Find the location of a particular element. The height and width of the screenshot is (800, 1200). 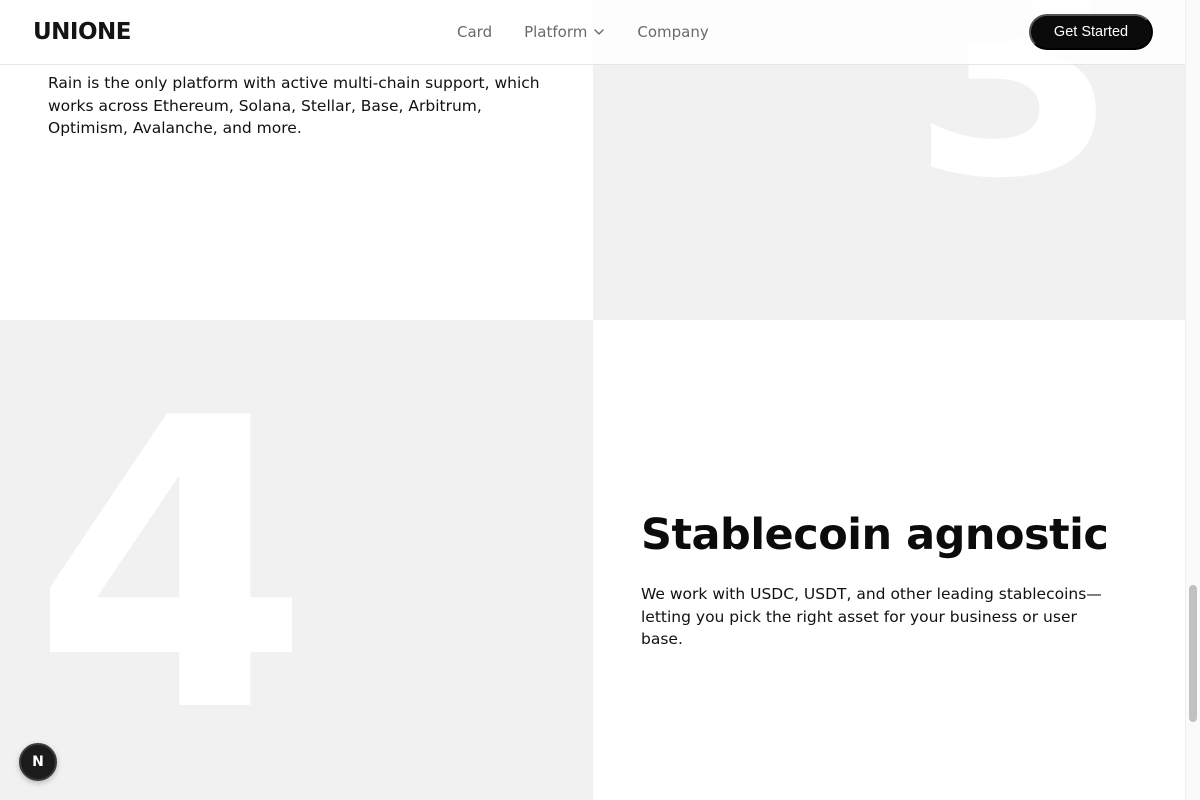

feature-stablecoin-title: Stablecoin agnostic is located at coordinates (875, 535).